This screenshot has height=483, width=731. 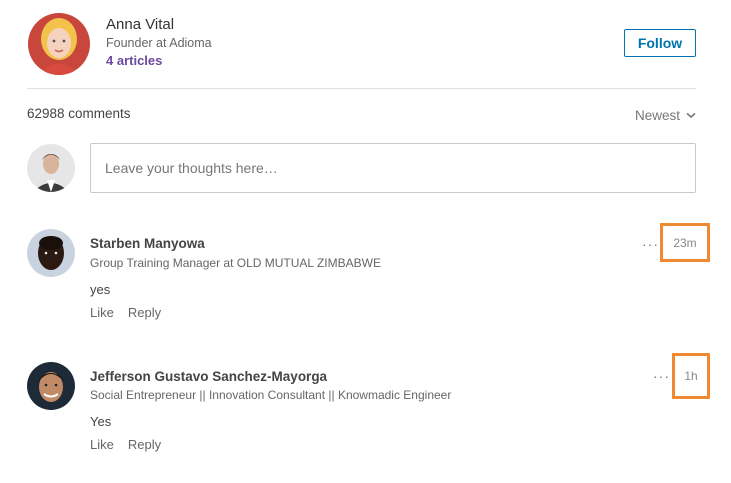 I want to click on comment-timestamp: 23m, so click(x=685, y=242).